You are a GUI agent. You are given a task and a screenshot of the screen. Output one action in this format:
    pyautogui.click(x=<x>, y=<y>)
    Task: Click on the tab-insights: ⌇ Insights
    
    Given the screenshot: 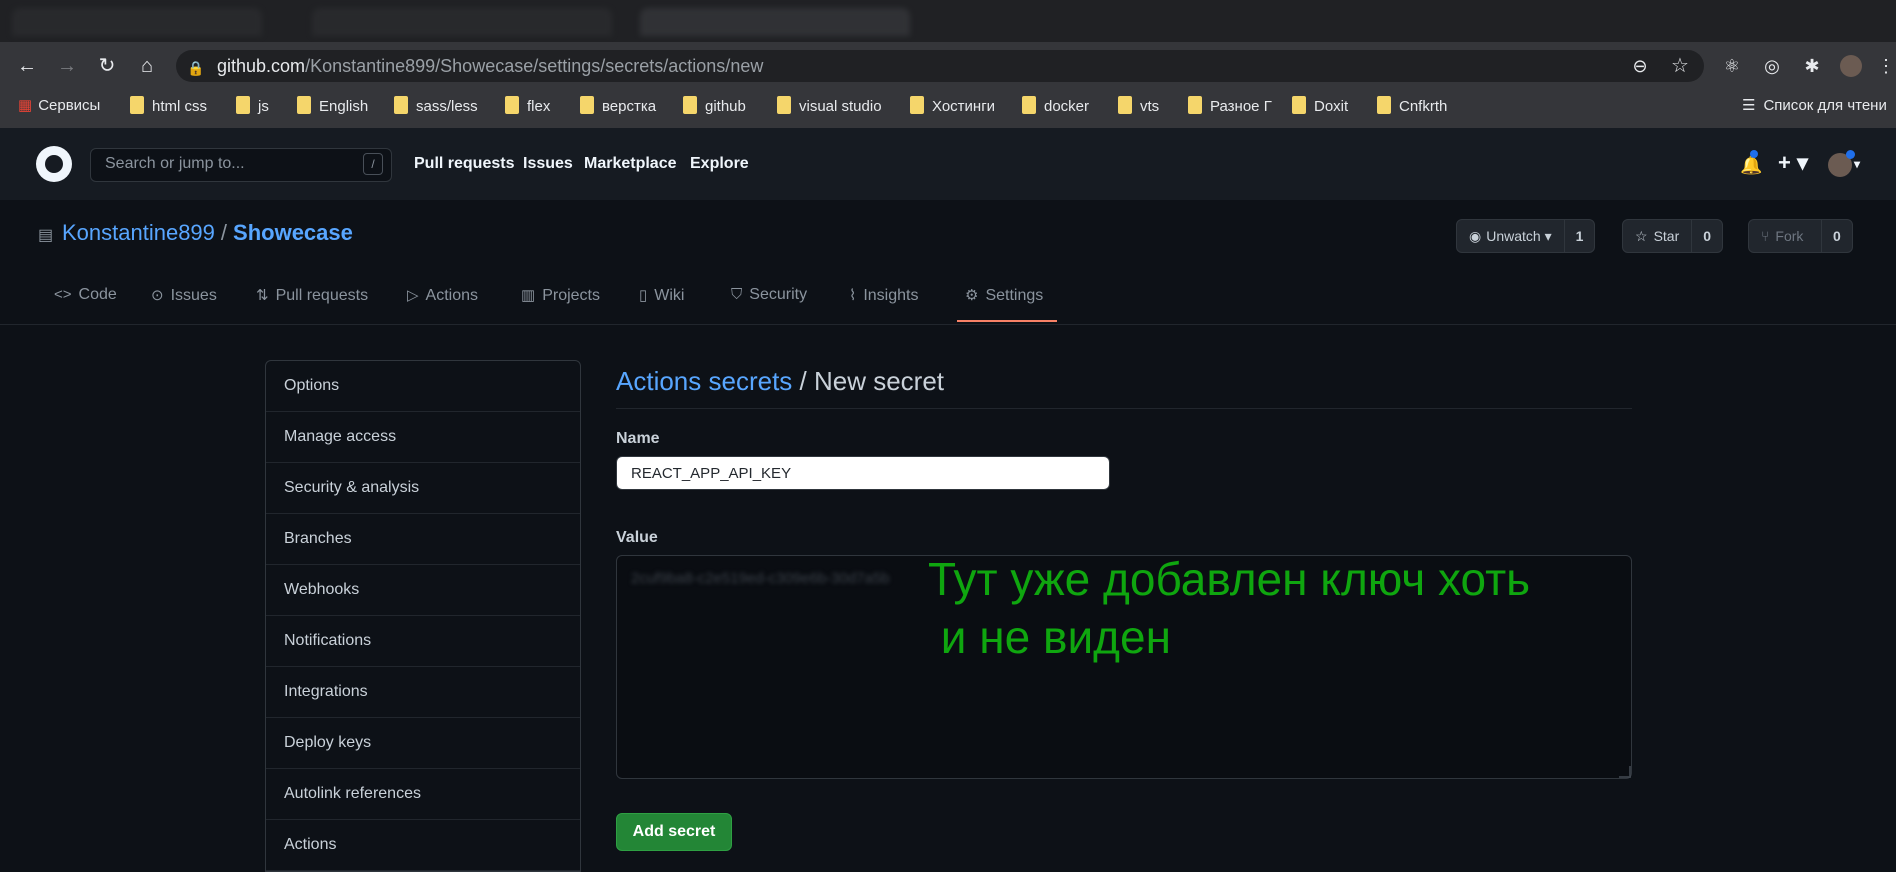 What is the action you would take?
    pyautogui.click(x=883, y=295)
    